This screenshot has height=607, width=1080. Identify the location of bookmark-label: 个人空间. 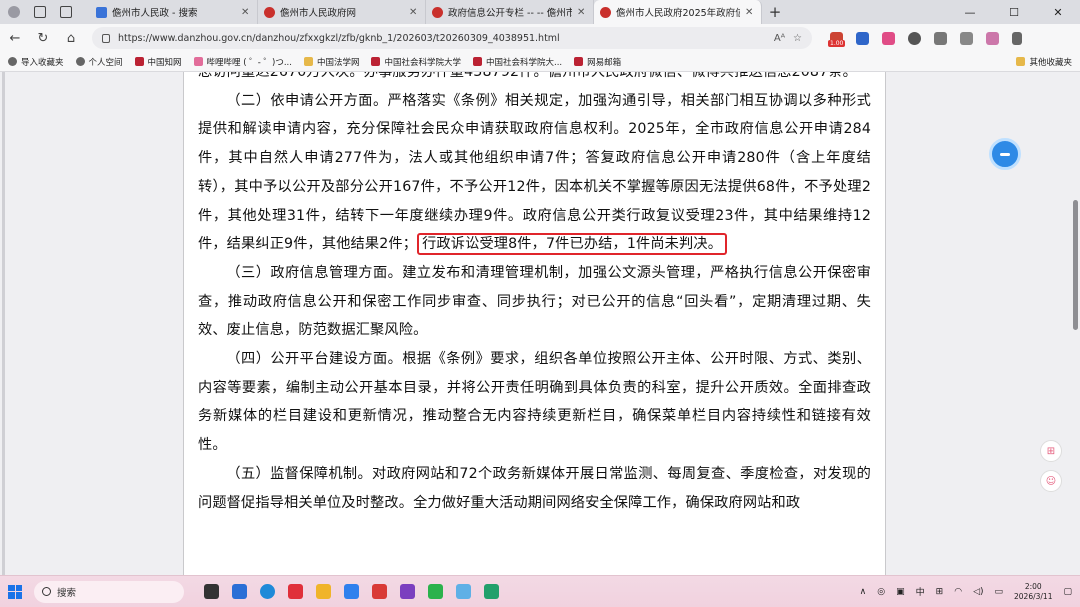
(105, 62).